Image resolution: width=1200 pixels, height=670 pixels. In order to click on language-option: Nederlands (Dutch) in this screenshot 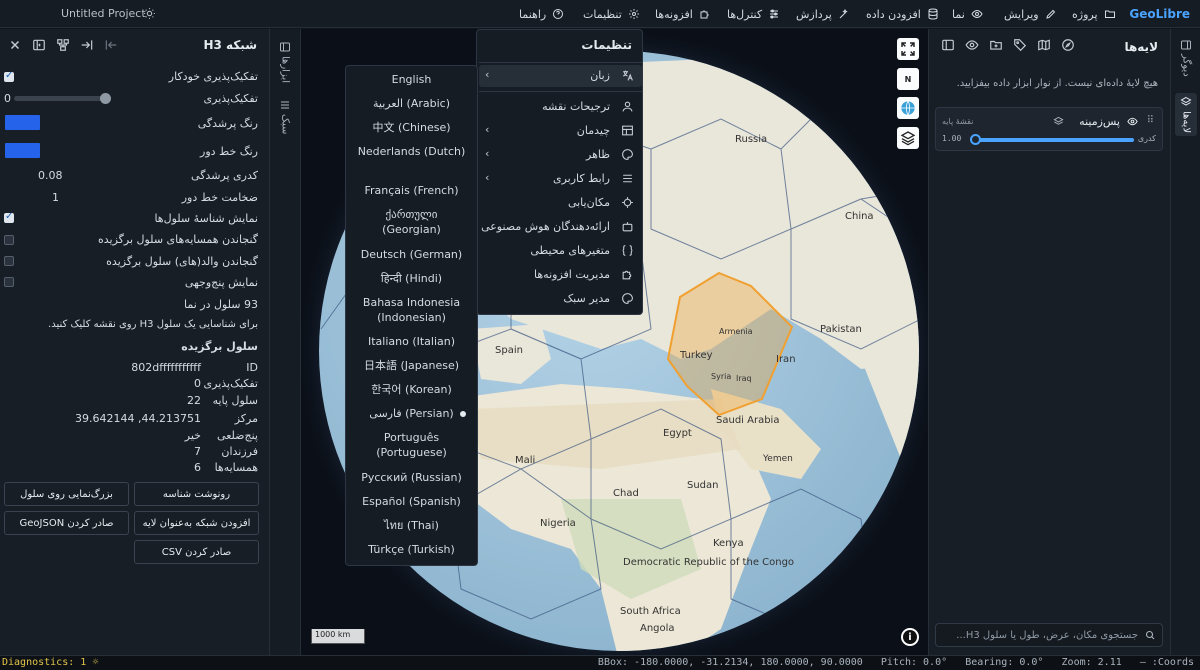, I will do `click(411, 151)`.